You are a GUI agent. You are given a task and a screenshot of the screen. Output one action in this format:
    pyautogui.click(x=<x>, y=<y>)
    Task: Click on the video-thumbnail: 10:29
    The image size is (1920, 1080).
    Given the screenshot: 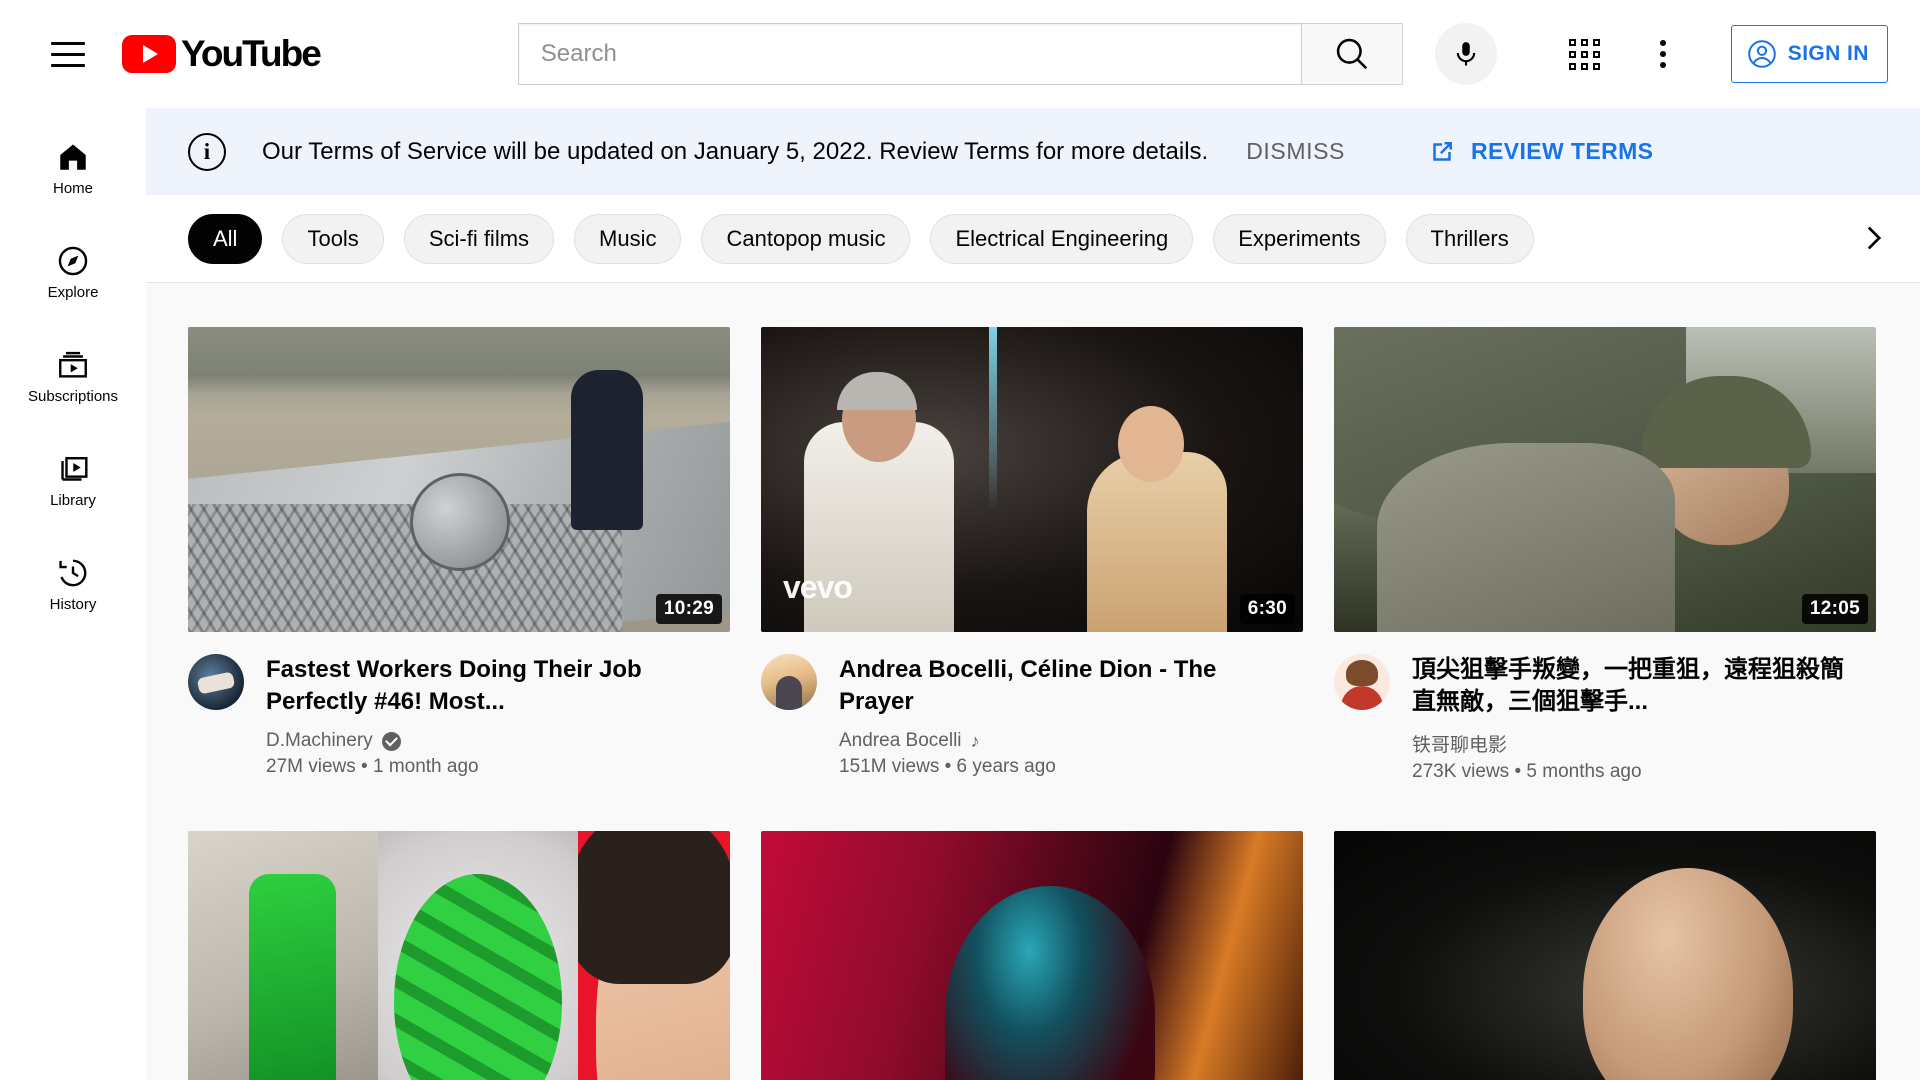 What is the action you would take?
    pyautogui.click(x=459, y=479)
    